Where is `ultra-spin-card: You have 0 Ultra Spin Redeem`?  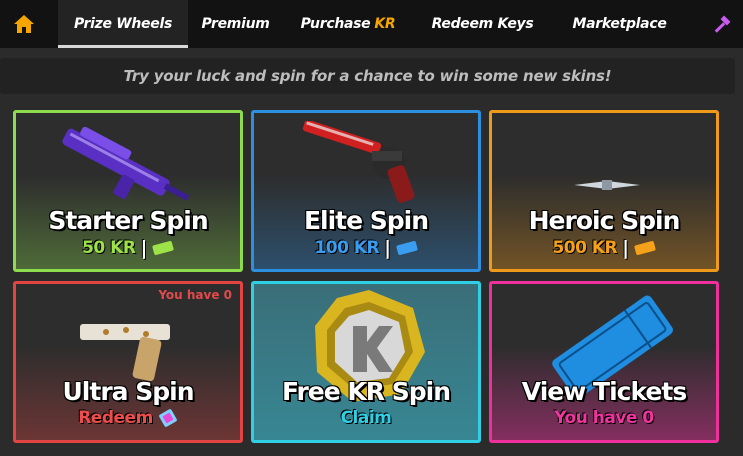 ultra-spin-card: You have 0 Ultra Spin Redeem is located at coordinates (128, 362).